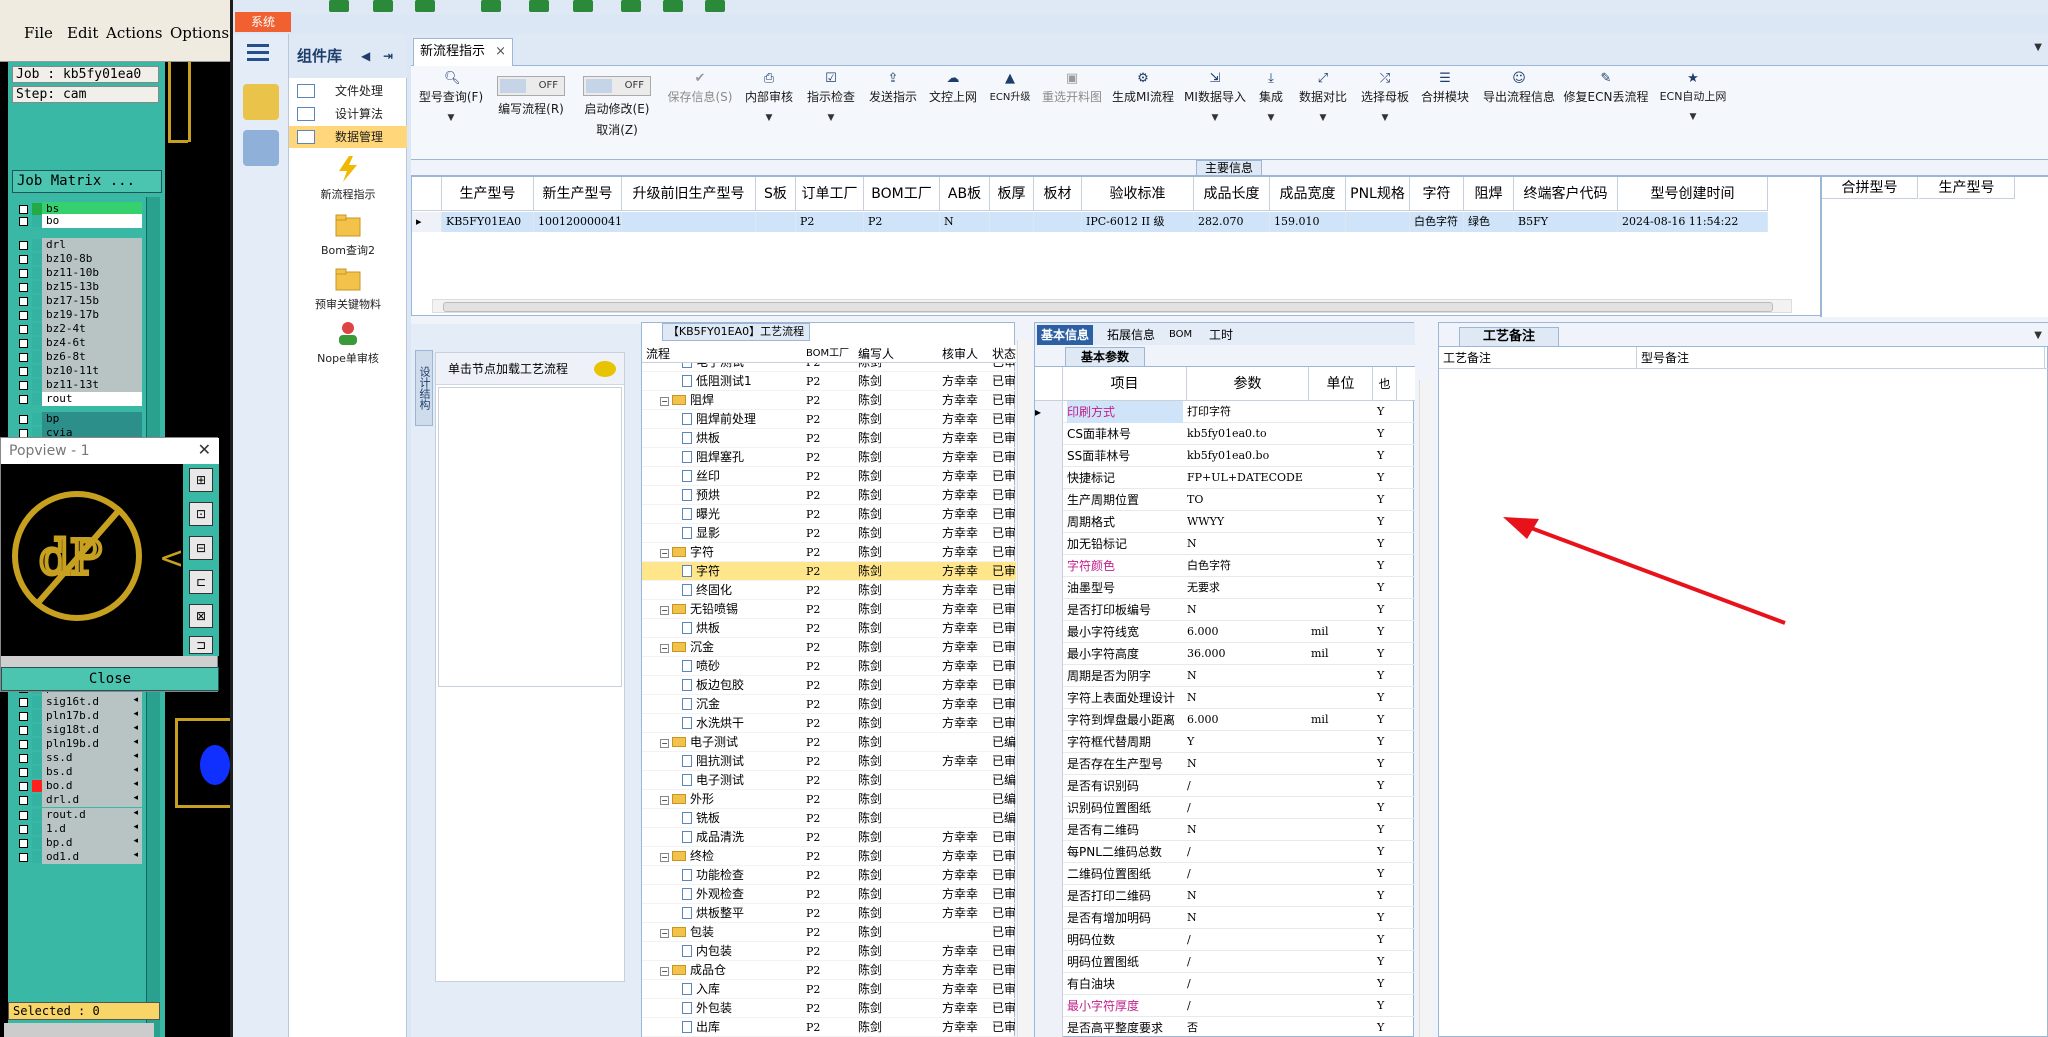  Describe the element at coordinates (1138, 194) in the screenshot. I see `column-header: 验收标准` at that location.